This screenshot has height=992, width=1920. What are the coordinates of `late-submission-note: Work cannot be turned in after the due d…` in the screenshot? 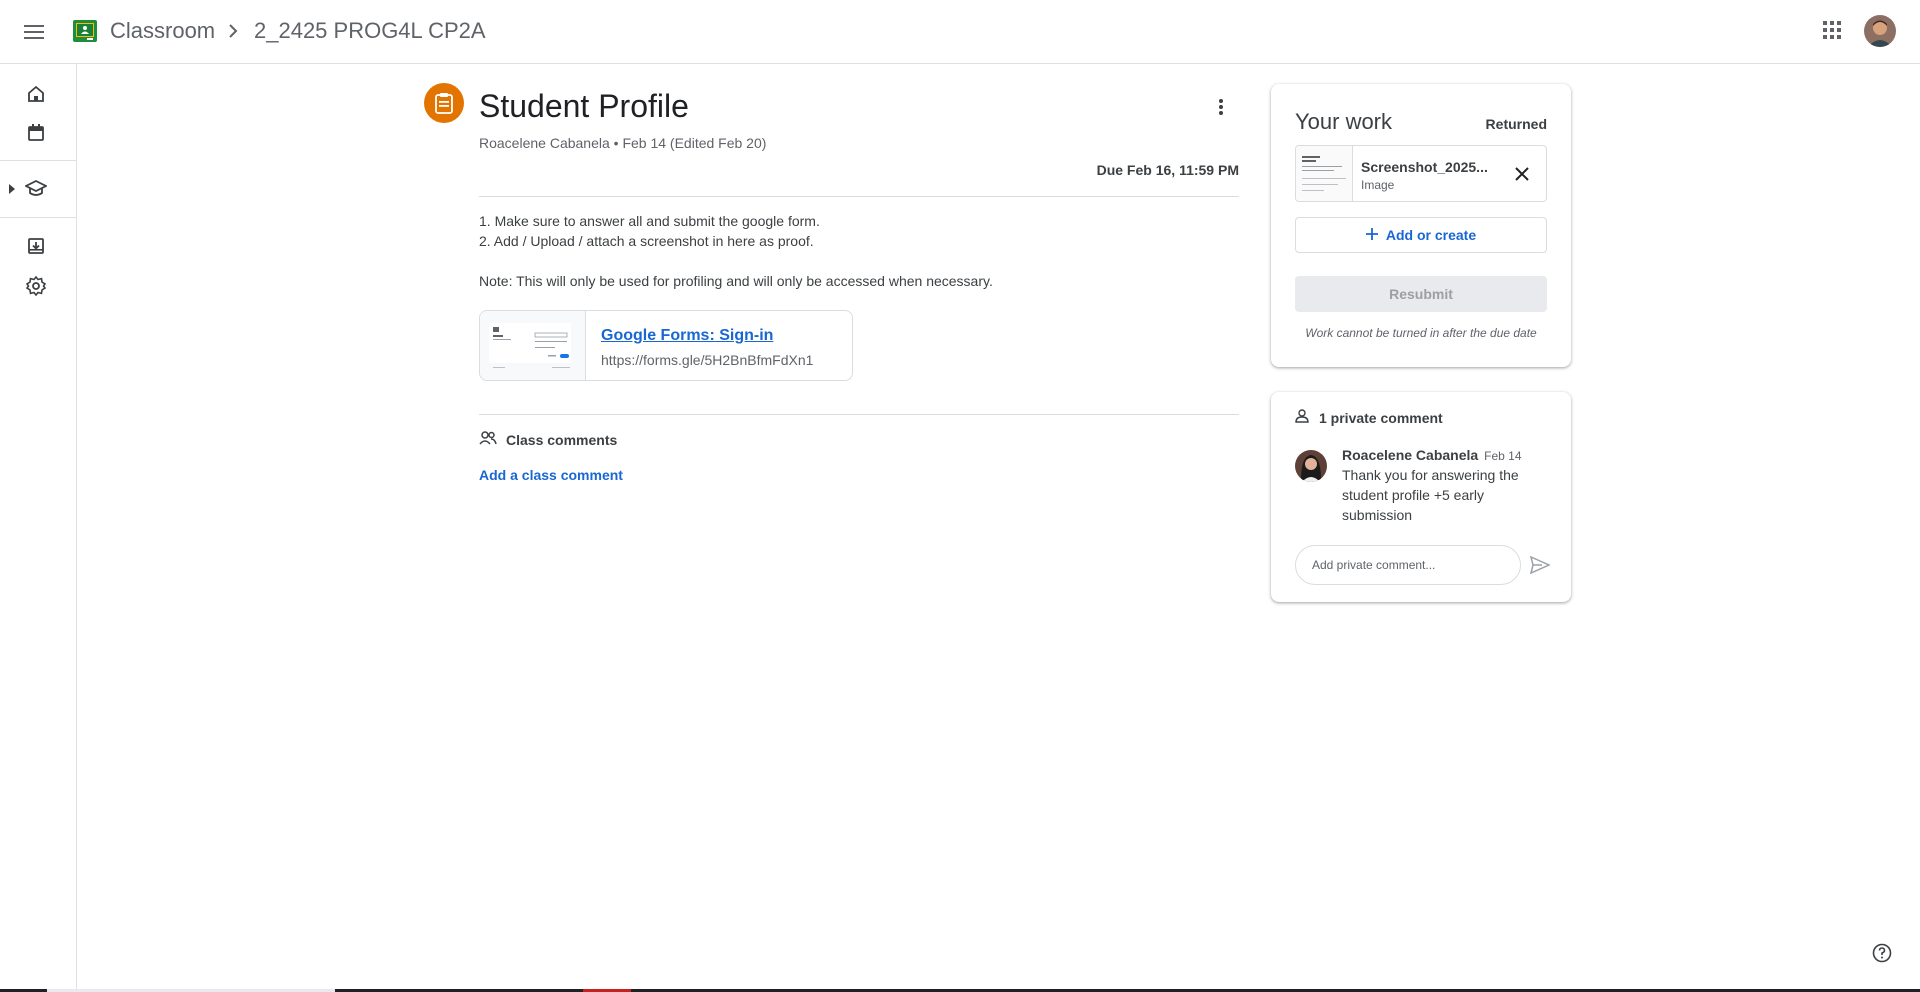 It's located at (1421, 333).